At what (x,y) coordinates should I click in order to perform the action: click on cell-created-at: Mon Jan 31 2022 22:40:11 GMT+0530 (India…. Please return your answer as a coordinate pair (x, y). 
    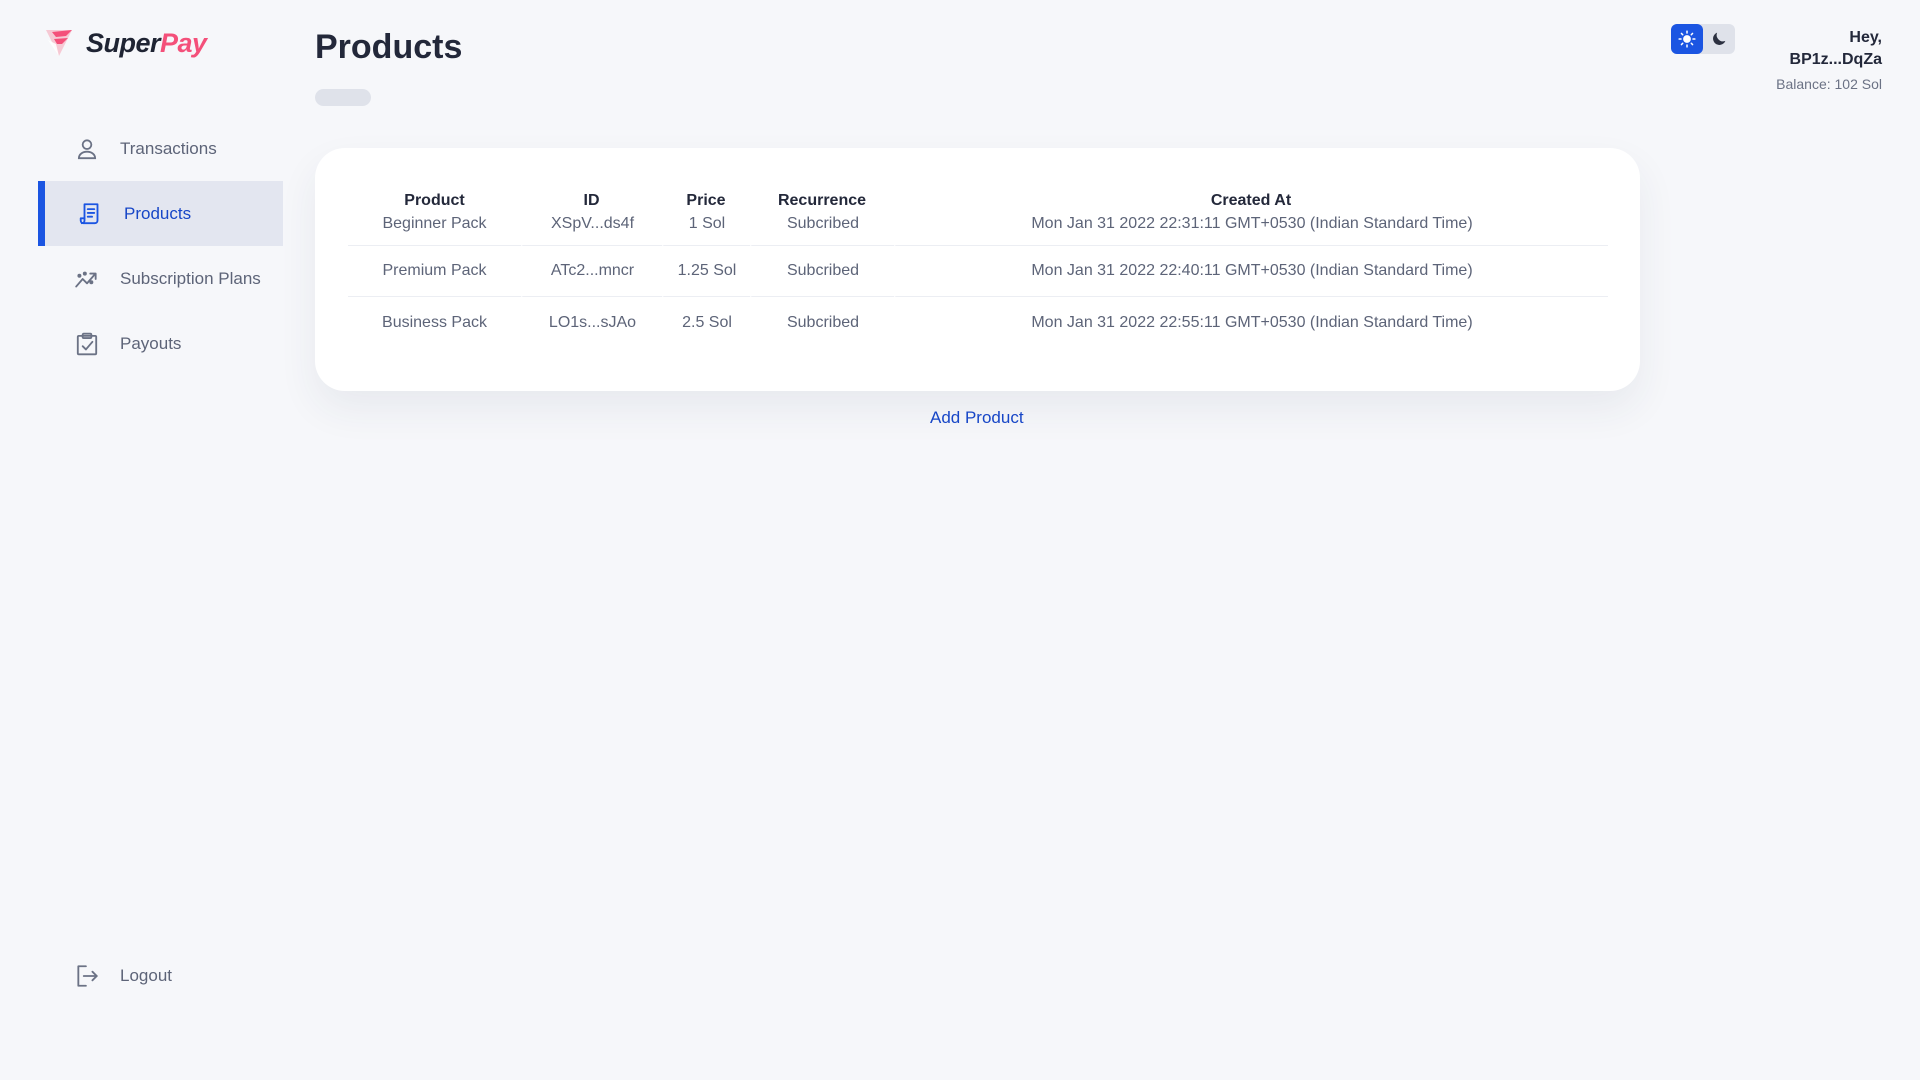
    Looking at the image, I should click on (1251, 271).